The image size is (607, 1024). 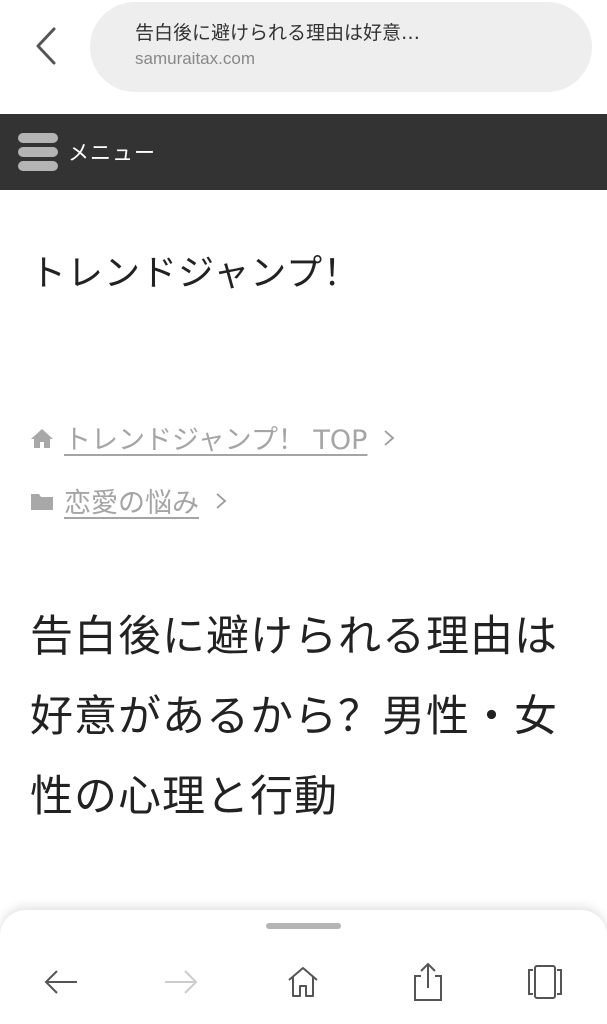 What do you see at coordinates (341, 47) in the screenshot?
I see `address-bar: 告白後に避けられる理由は好意… samuraitax.com` at bounding box center [341, 47].